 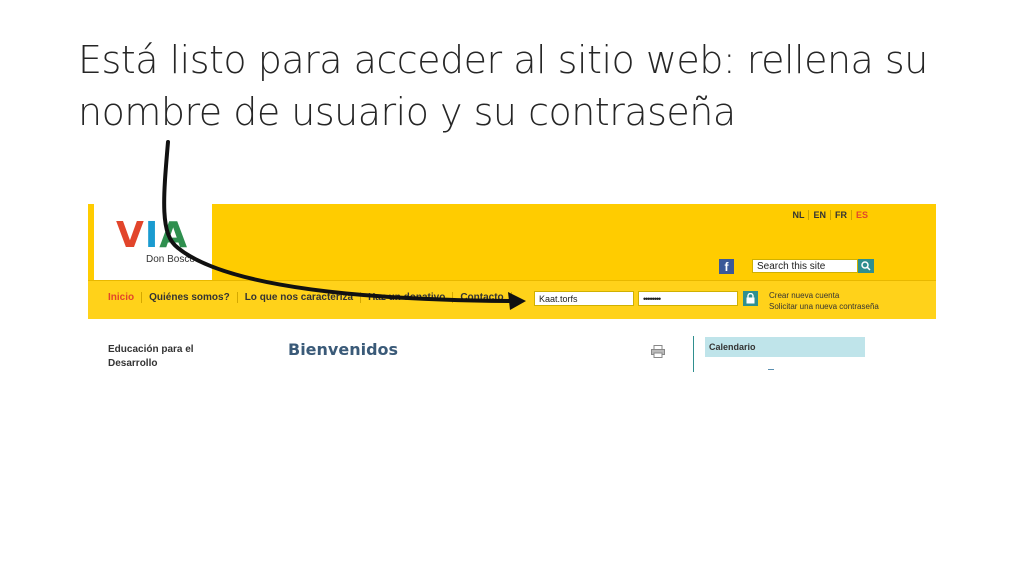 I want to click on sidebar-title: Educación para el Desarrollo, so click(x=168, y=357).